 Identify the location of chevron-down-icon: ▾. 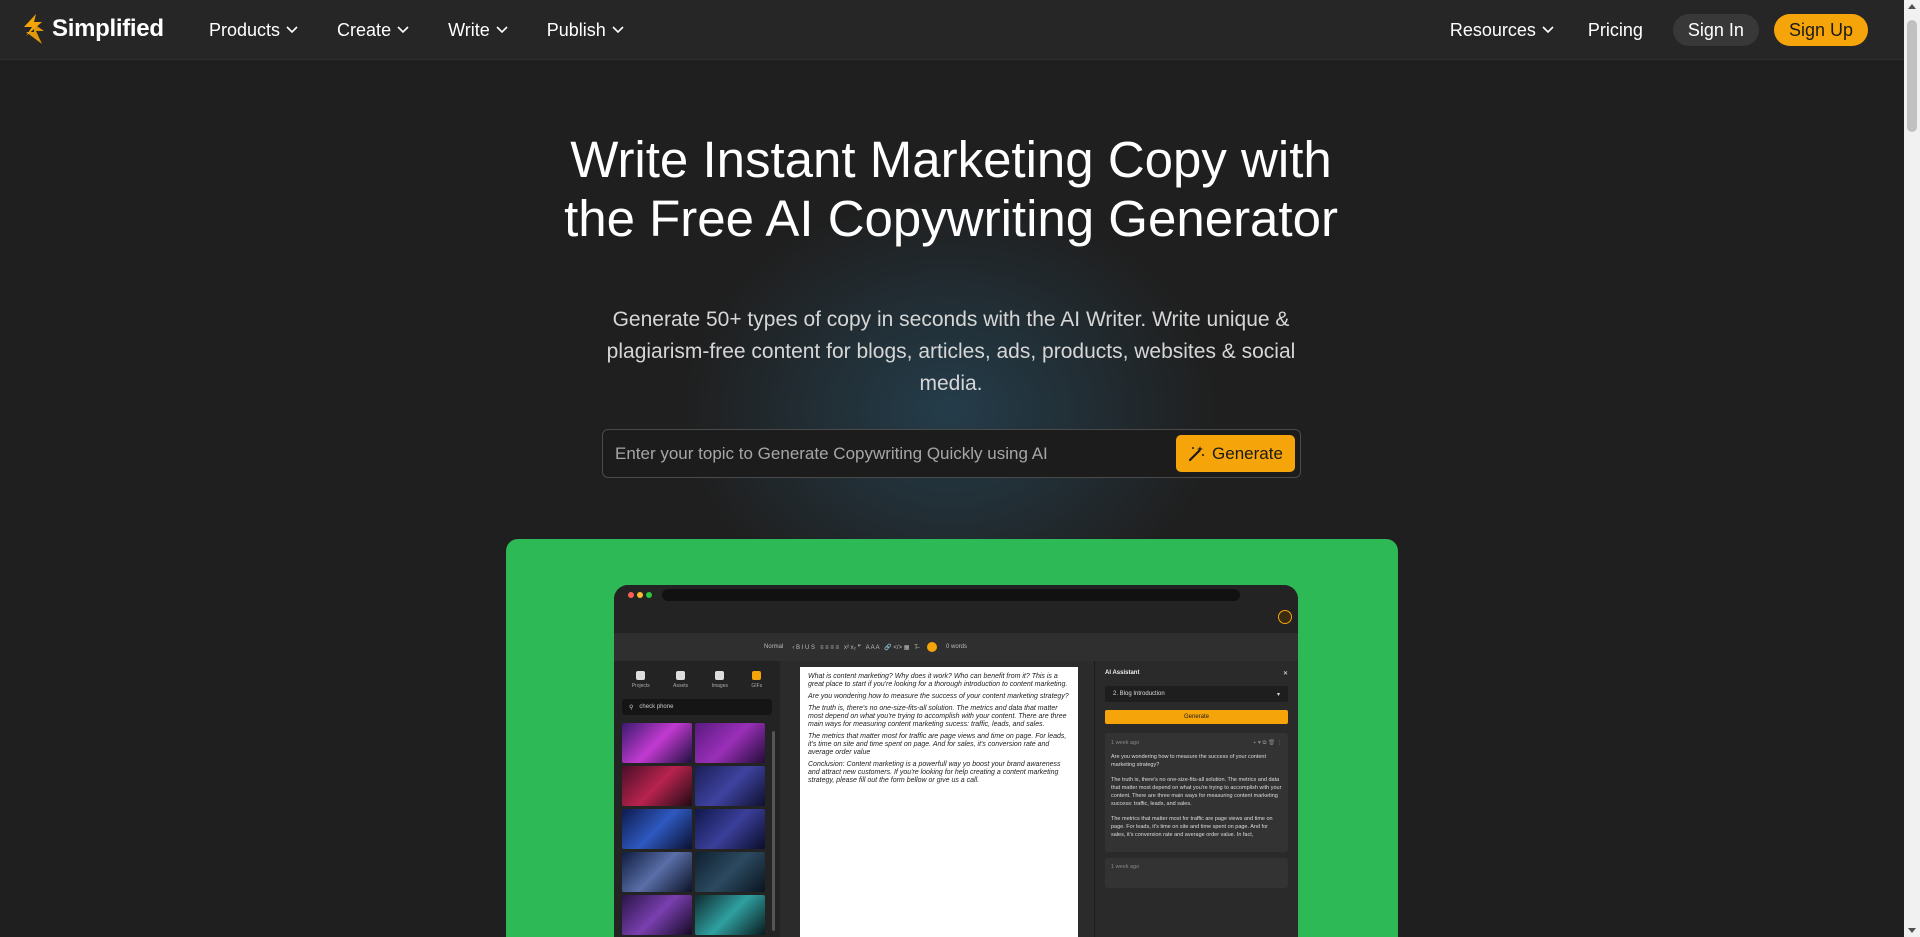
(1278, 694).